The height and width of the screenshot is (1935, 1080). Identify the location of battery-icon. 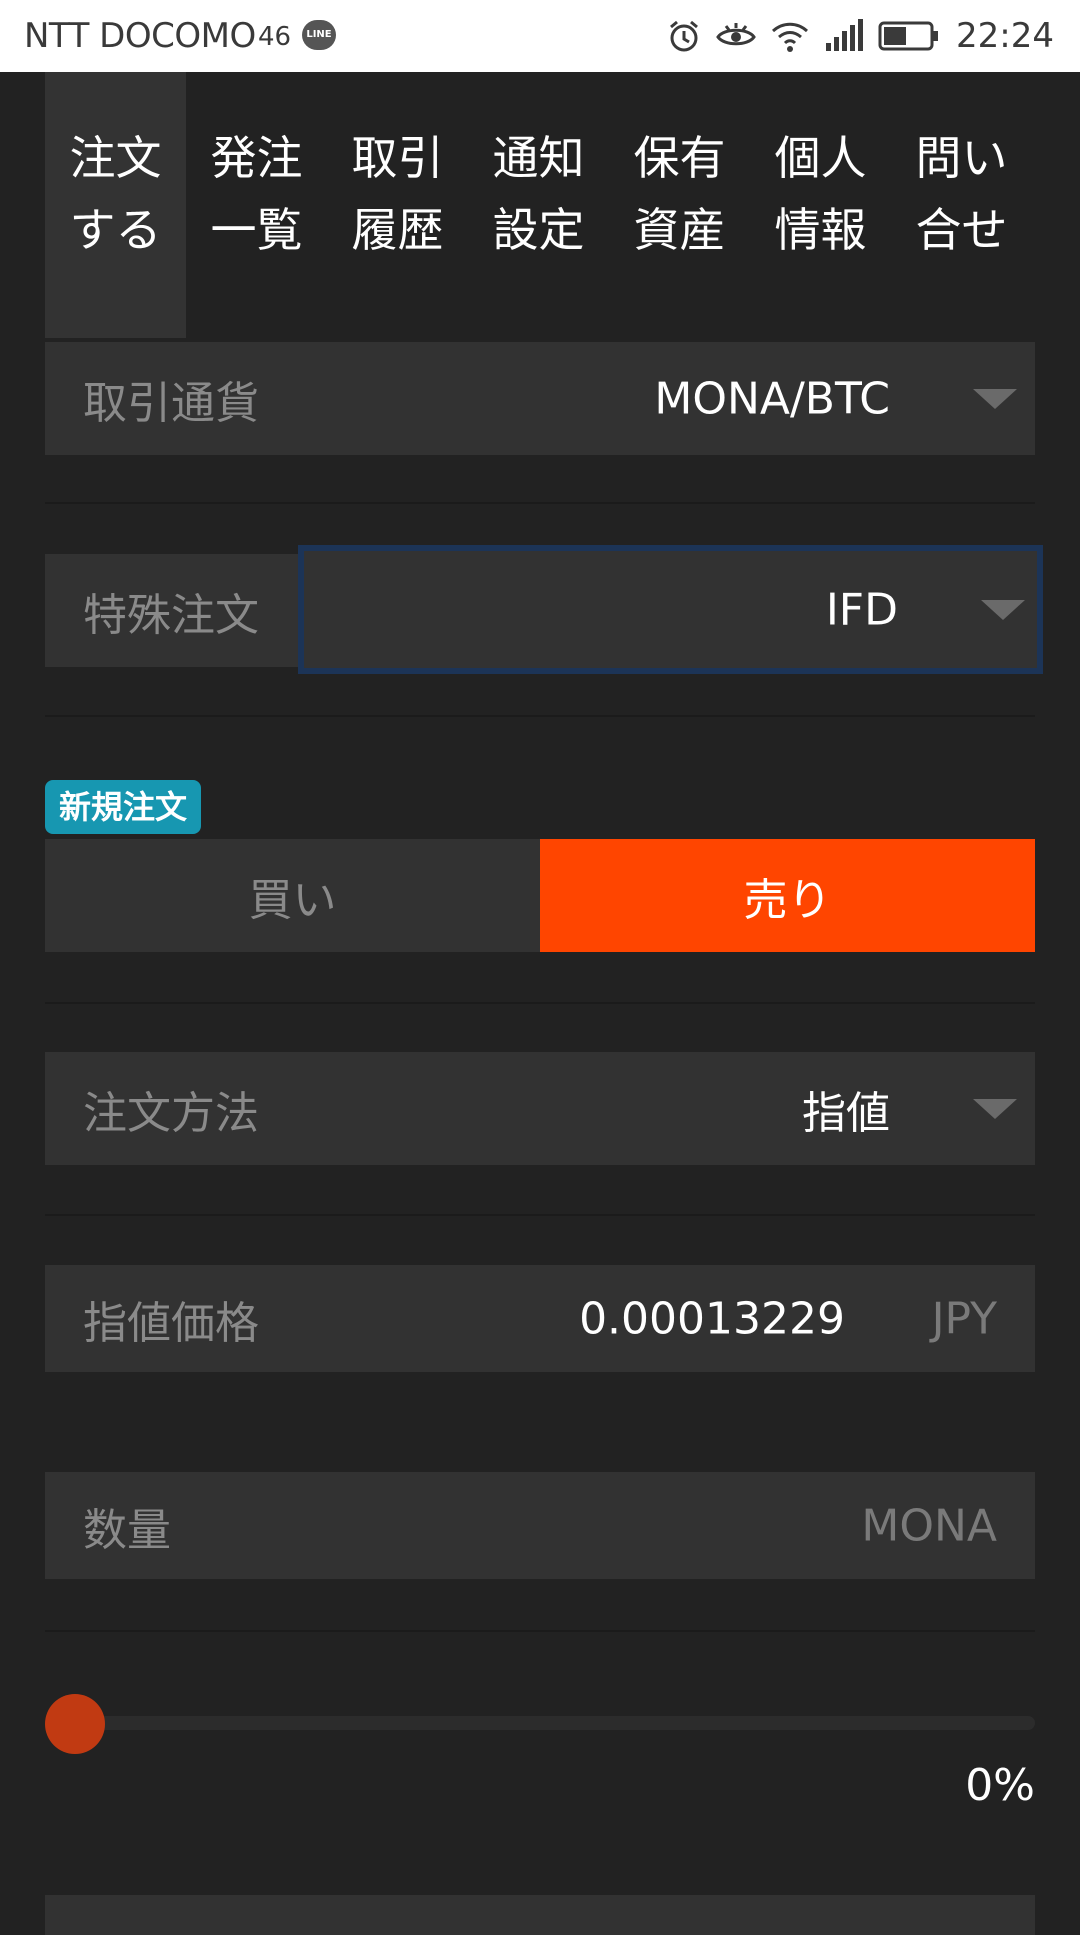
(909, 36).